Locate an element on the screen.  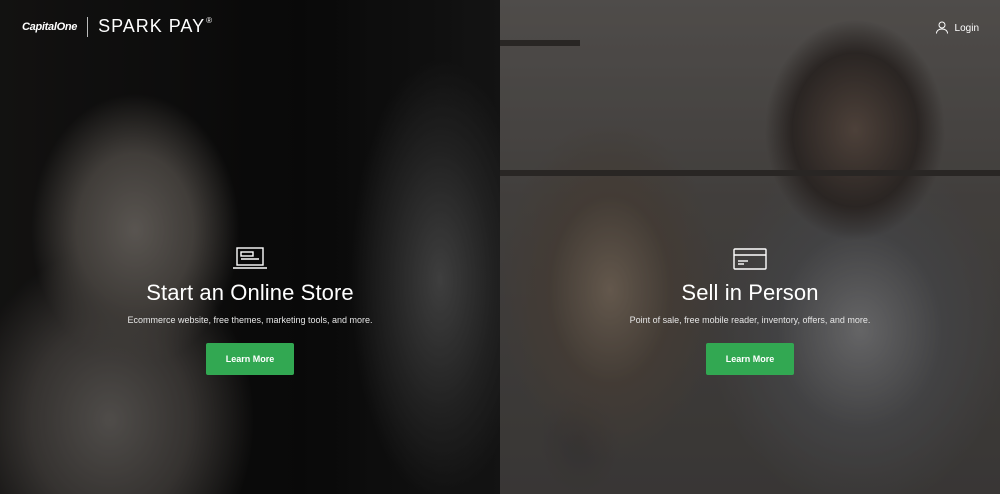
login-link: Login is located at coordinates (957, 28).